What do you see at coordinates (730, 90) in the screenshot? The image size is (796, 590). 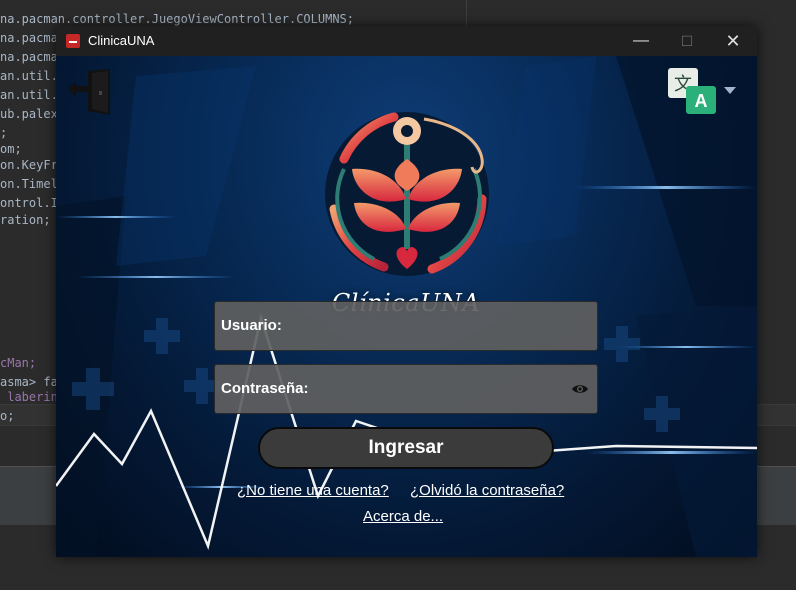 I see `chevron-down-icon` at bounding box center [730, 90].